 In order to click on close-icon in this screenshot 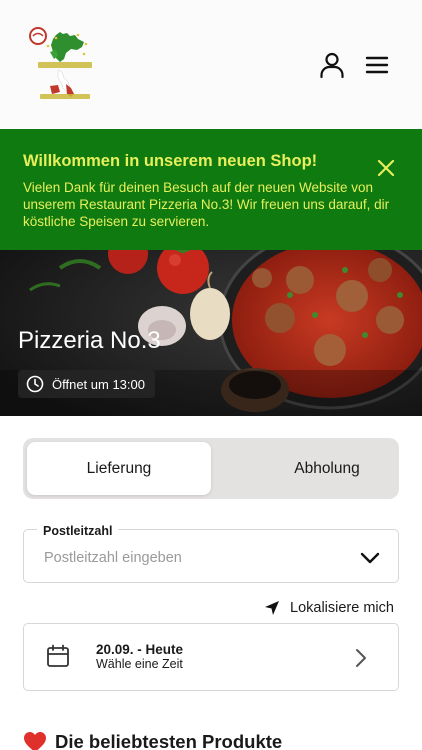, I will do `click(386, 168)`.